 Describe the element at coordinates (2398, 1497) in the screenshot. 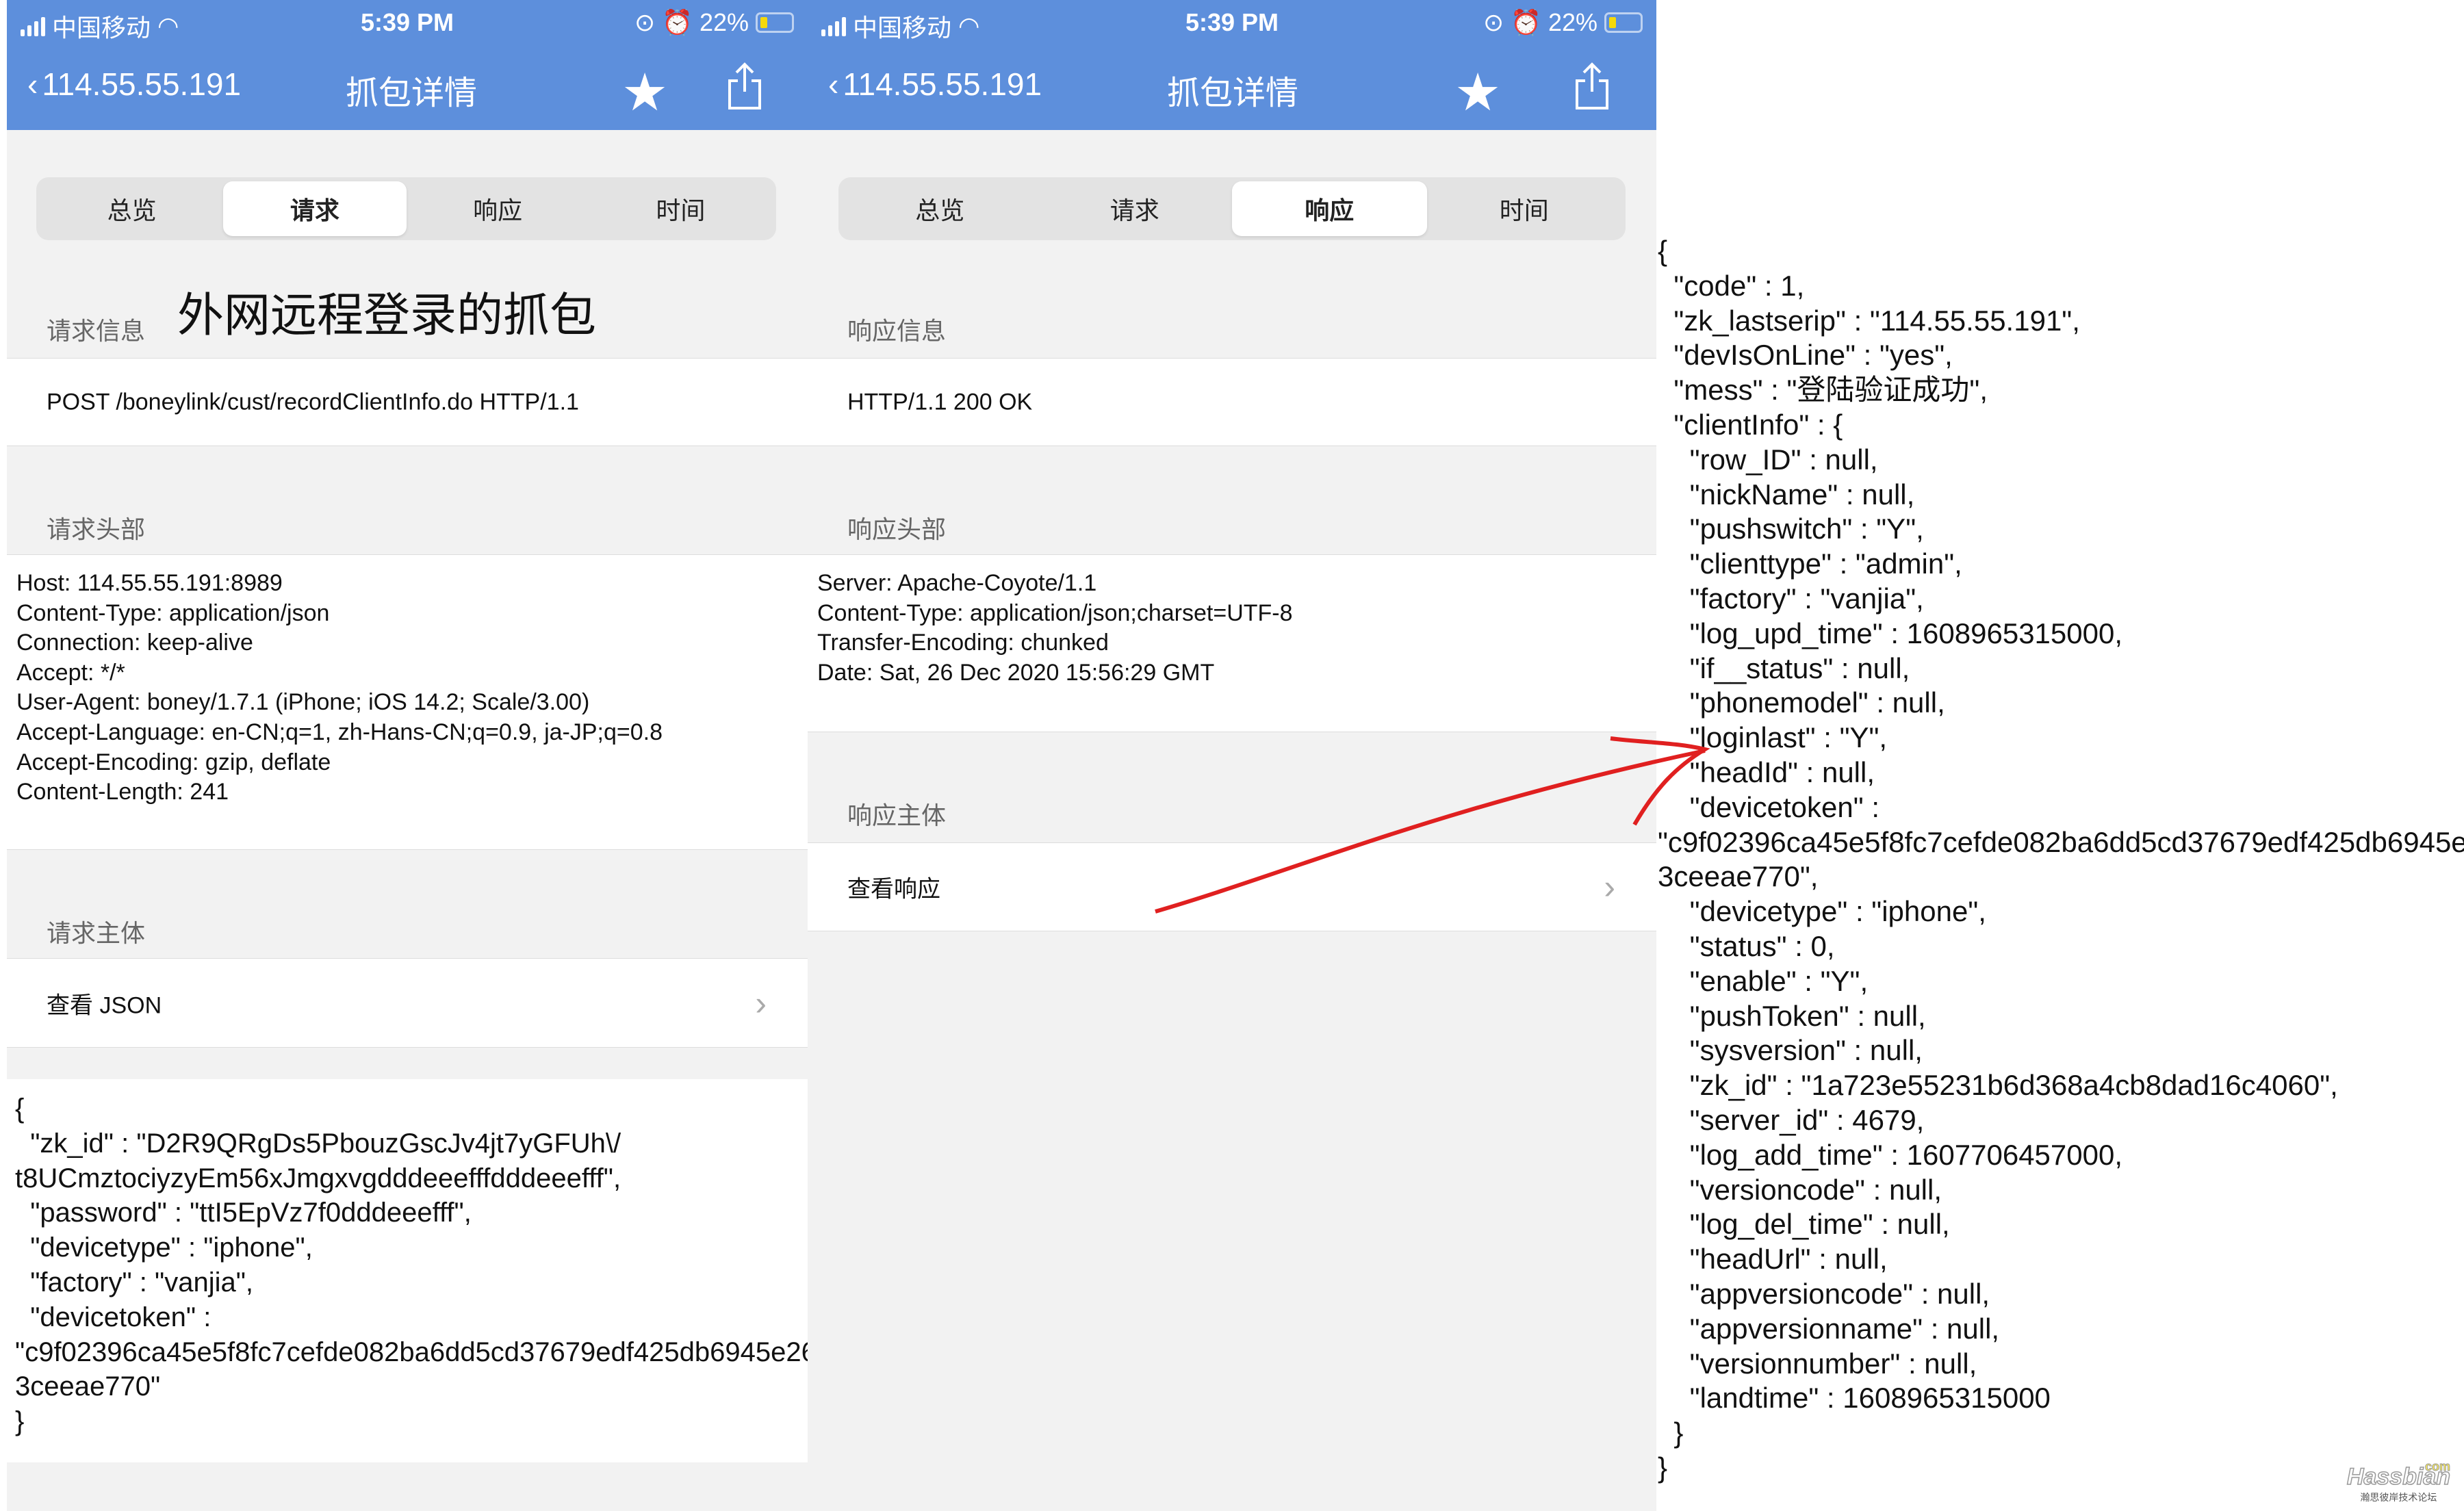

I see `watermark-tagline: 瀚思彼岸技术论坛` at that location.